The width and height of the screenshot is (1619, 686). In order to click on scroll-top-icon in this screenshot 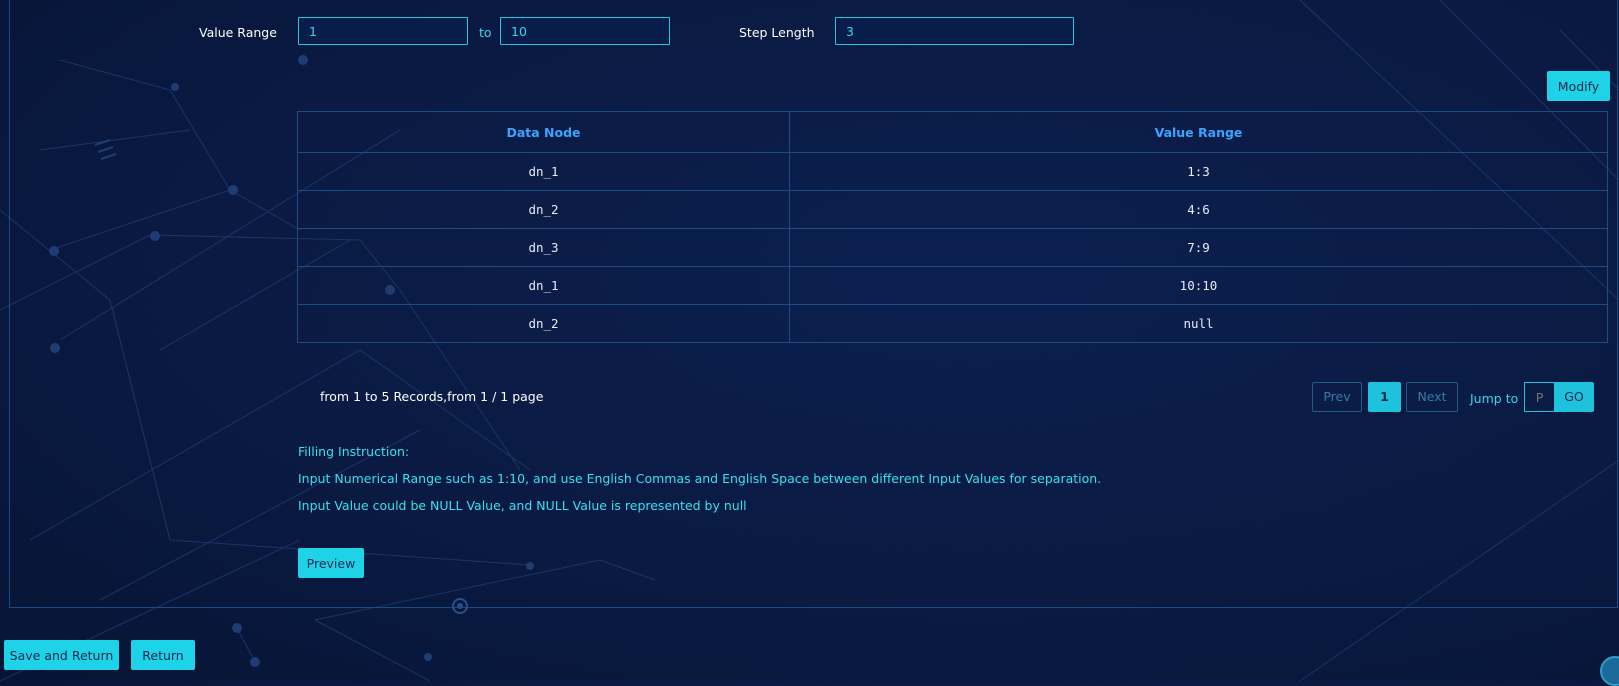, I will do `click(1609, 671)`.